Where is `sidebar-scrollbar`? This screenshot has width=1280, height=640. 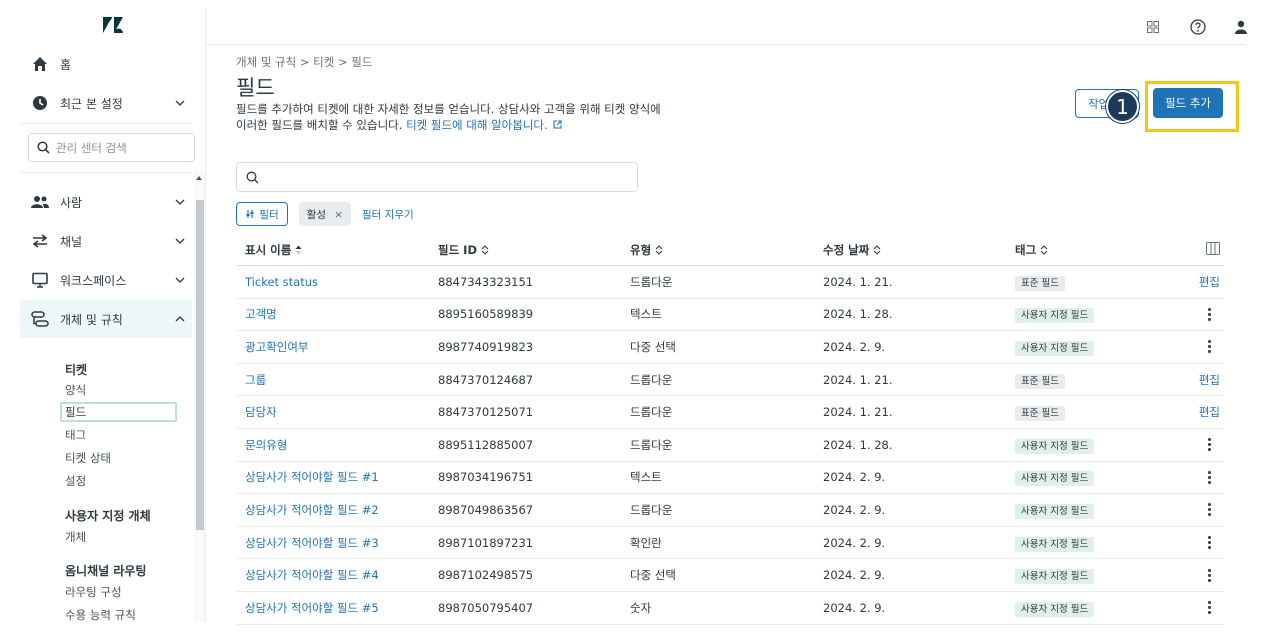 sidebar-scrollbar is located at coordinates (199, 396).